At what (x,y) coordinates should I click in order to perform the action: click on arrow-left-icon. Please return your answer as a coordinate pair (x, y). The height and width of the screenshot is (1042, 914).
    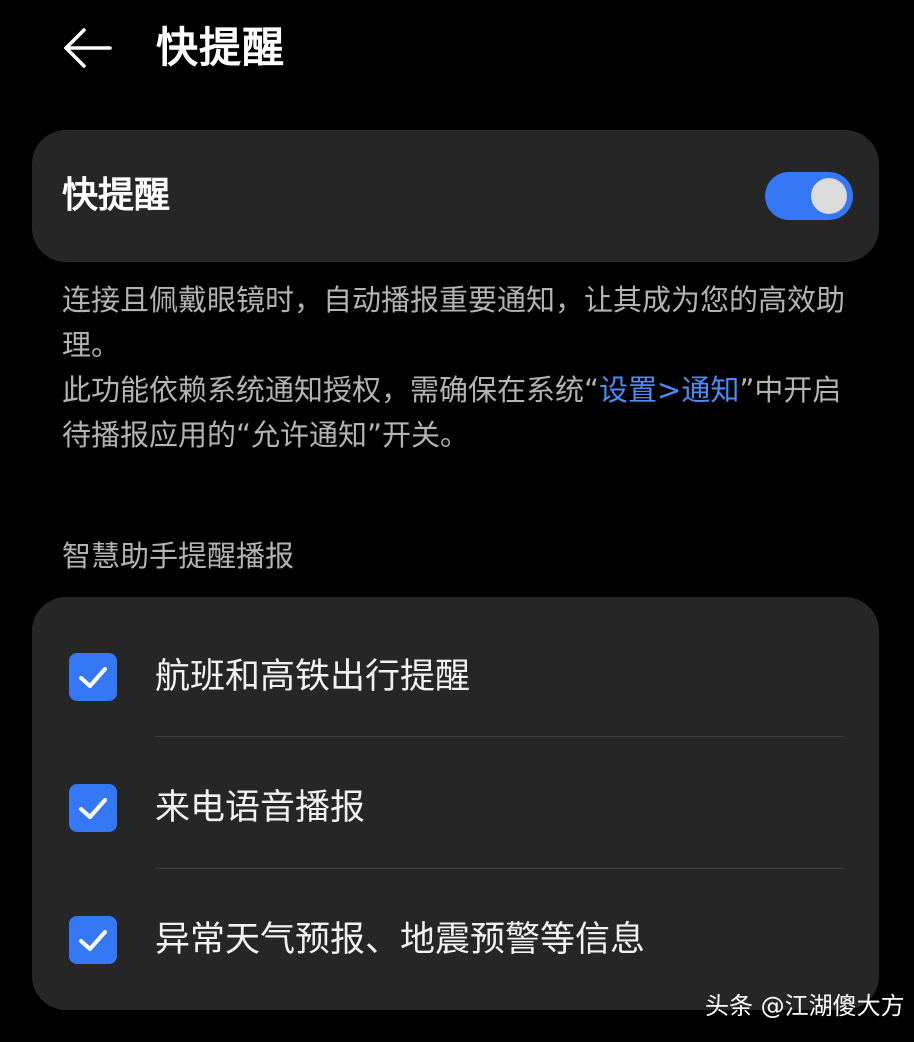
    Looking at the image, I should click on (88, 48).